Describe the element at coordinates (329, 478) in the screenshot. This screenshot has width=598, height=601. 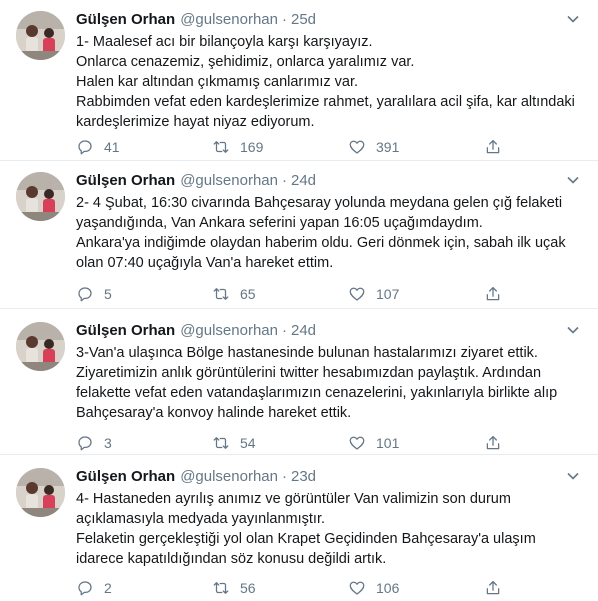
I see `tweet-header: Gülşen Orhan @gulsenorhan · 23d` at that location.